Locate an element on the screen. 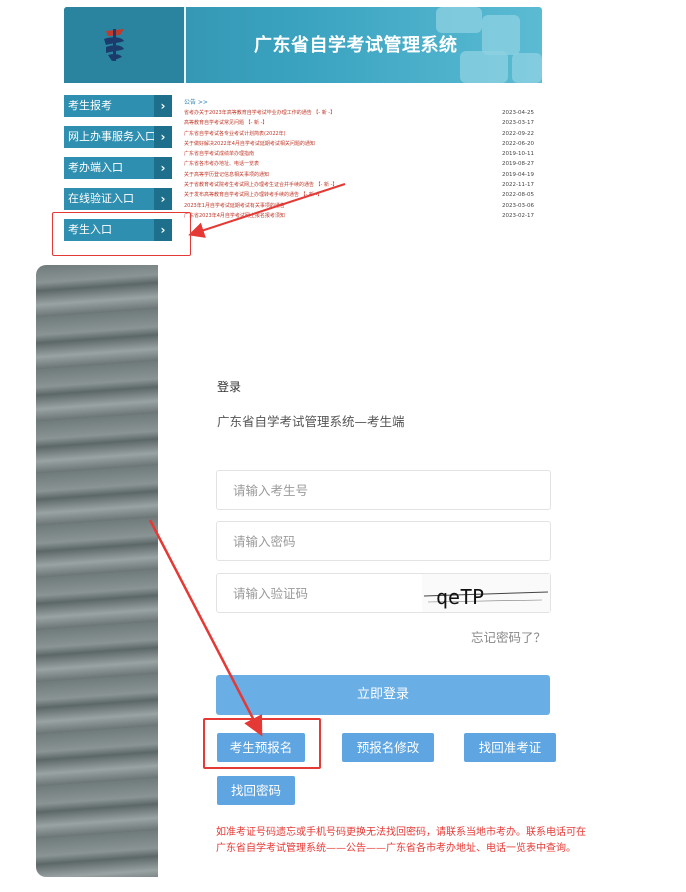 The image size is (686, 892). site-title: 广东省自学考试管理系统 is located at coordinates (356, 45).